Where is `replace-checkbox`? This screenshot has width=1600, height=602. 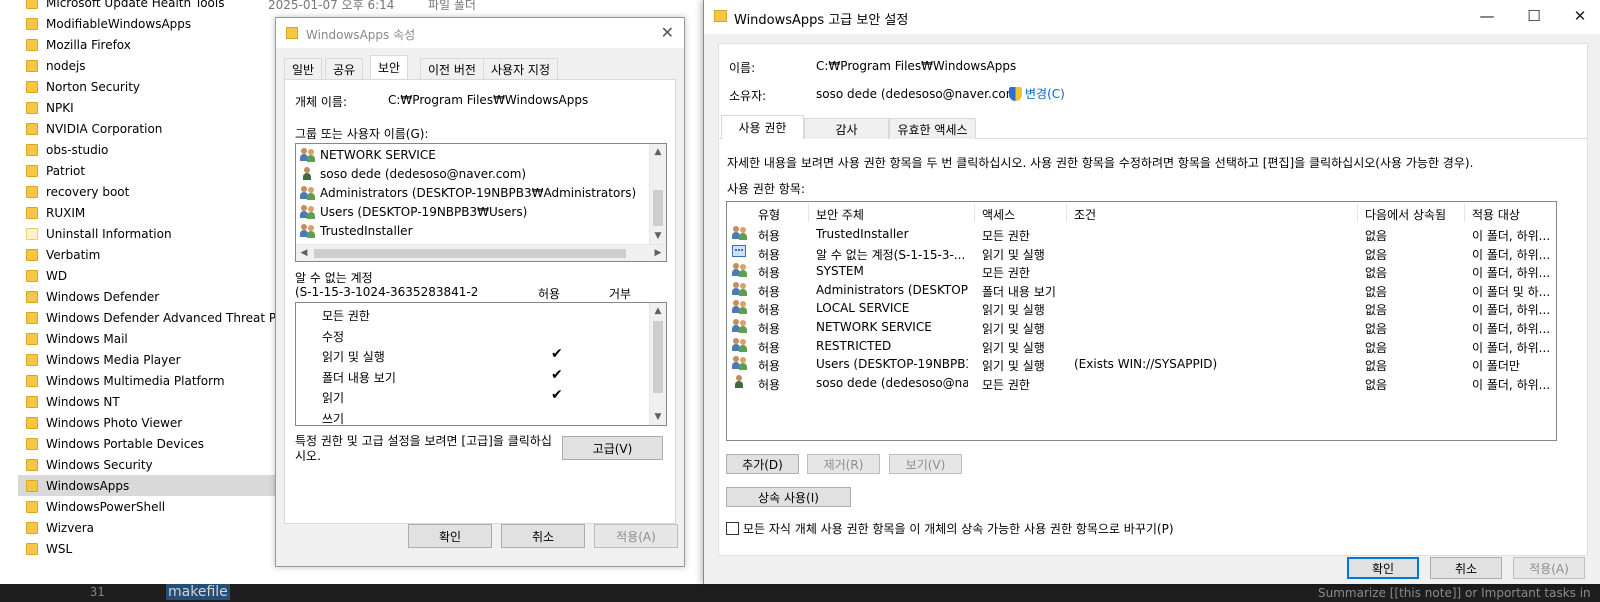 replace-checkbox is located at coordinates (732, 528).